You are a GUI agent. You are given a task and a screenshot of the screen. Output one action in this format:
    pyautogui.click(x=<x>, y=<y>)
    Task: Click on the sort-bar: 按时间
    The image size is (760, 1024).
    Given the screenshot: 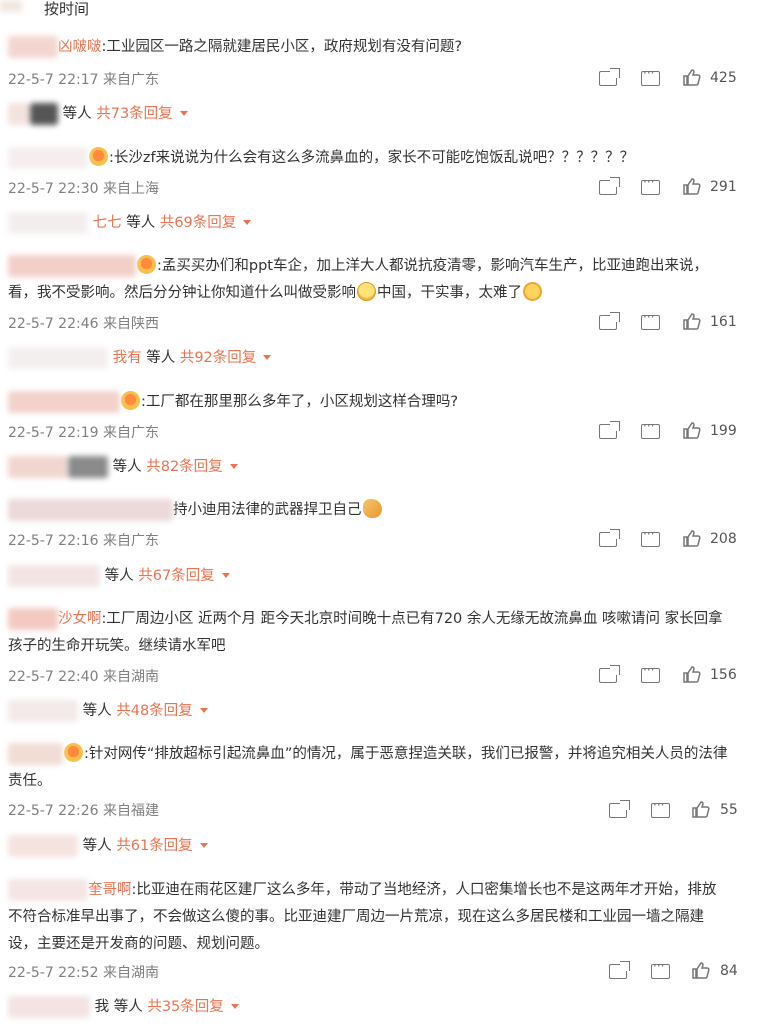 What is the action you would take?
    pyautogui.click(x=380, y=11)
    